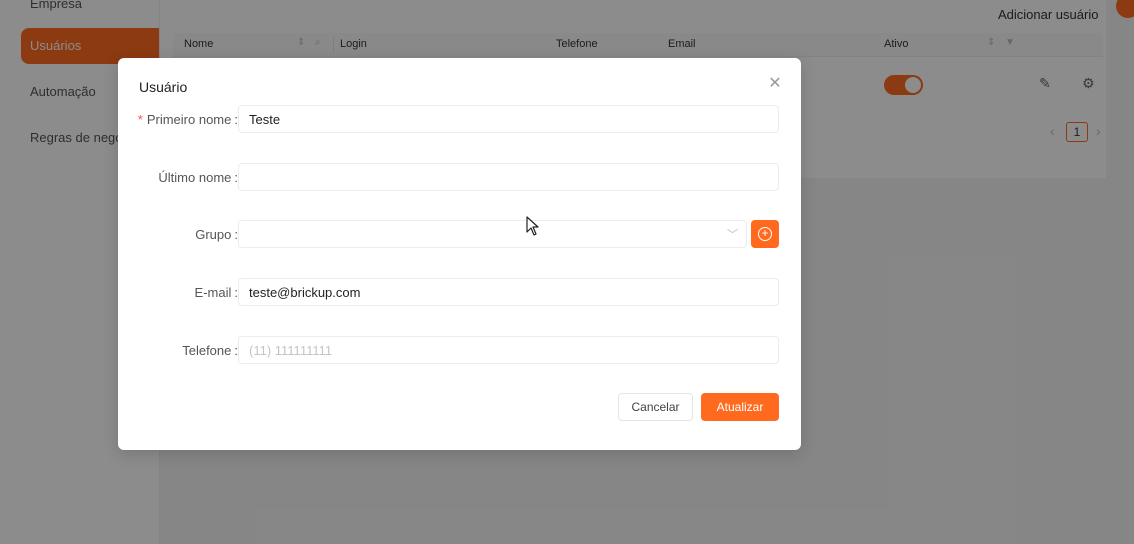 The width and height of the screenshot is (1134, 544). I want to click on phone-label: Telefone:, so click(210, 350).